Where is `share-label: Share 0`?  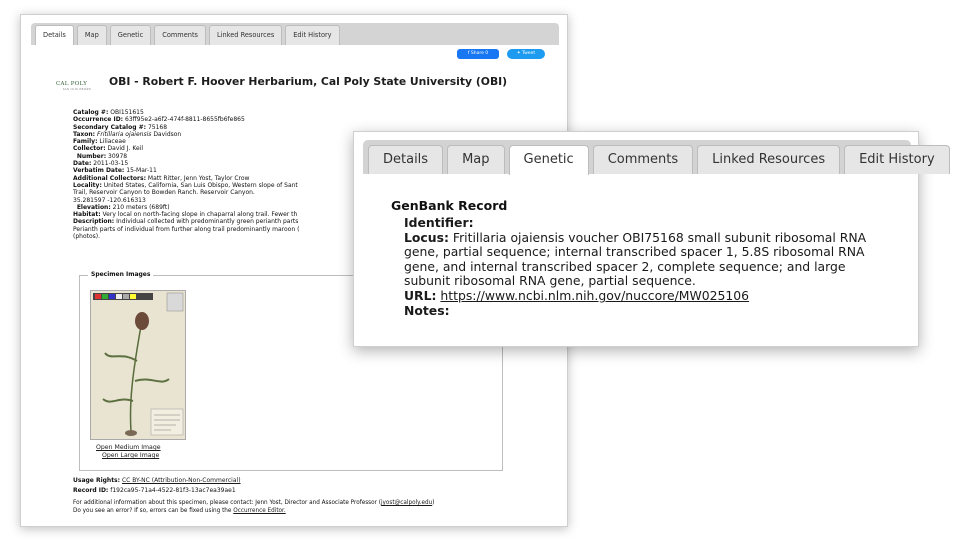 share-label: Share 0 is located at coordinates (479, 53).